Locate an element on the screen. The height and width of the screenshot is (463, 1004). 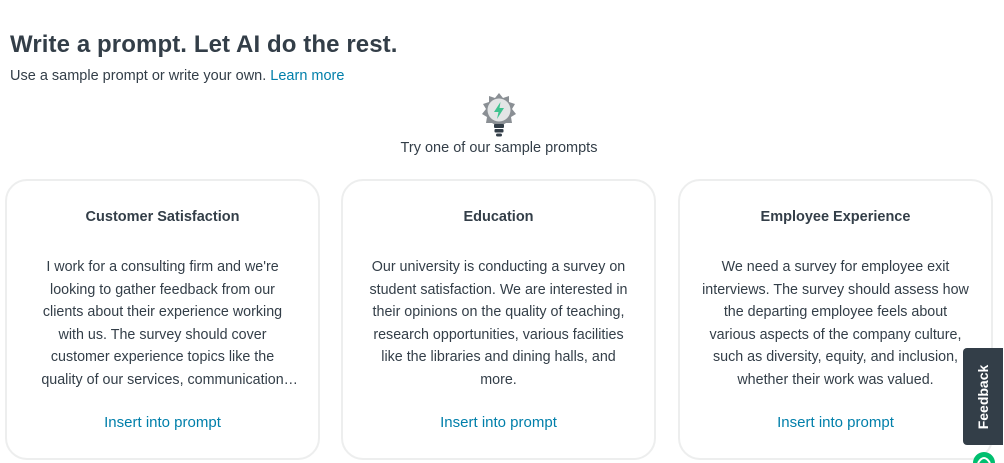
card-title: Education is located at coordinates (498, 217).